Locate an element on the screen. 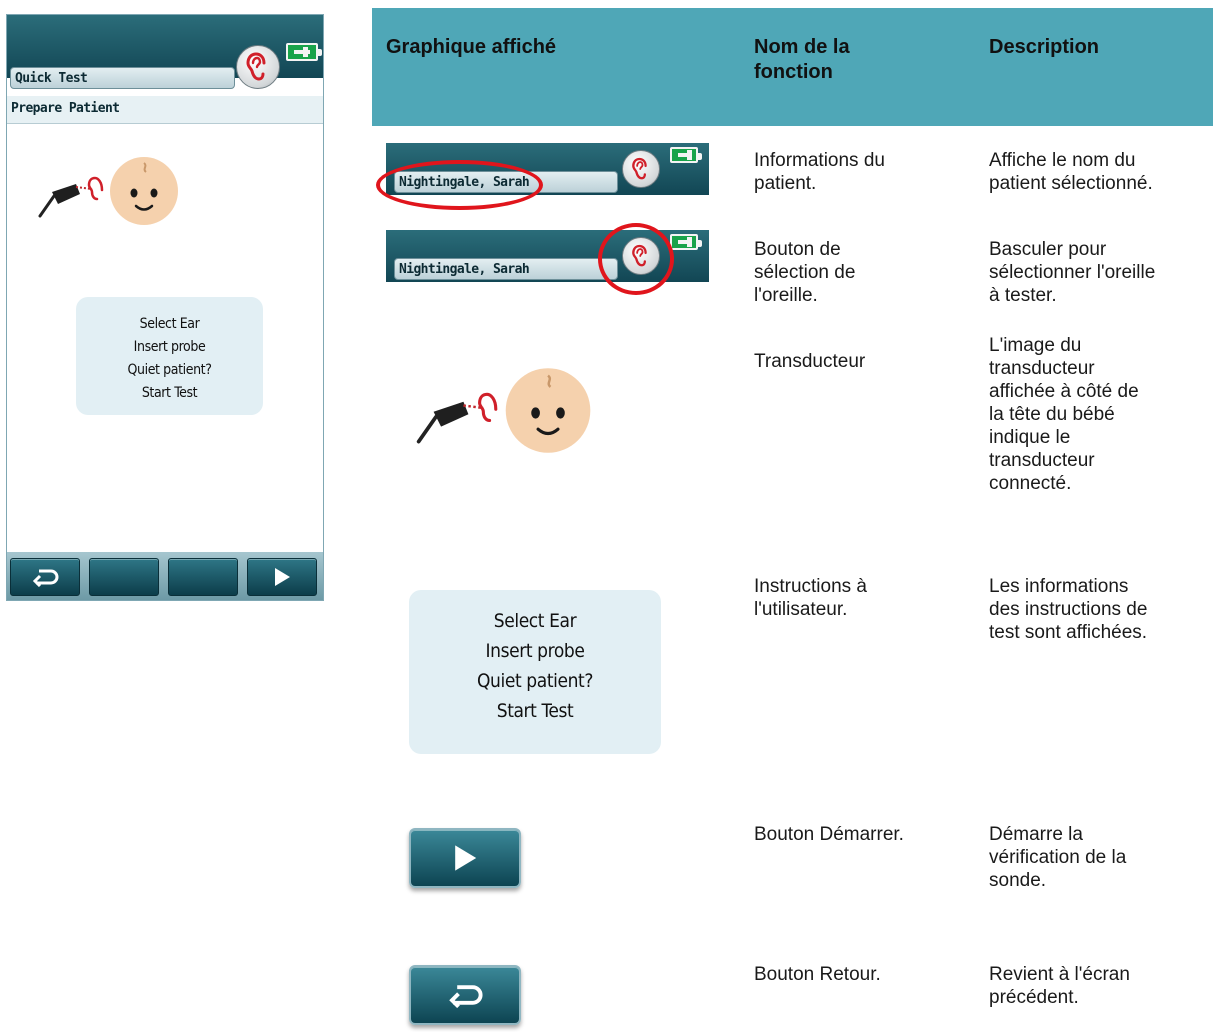 This screenshot has width=1213, height=1032. column-header-function: Nom de la fonction is located at coordinates (802, 59).